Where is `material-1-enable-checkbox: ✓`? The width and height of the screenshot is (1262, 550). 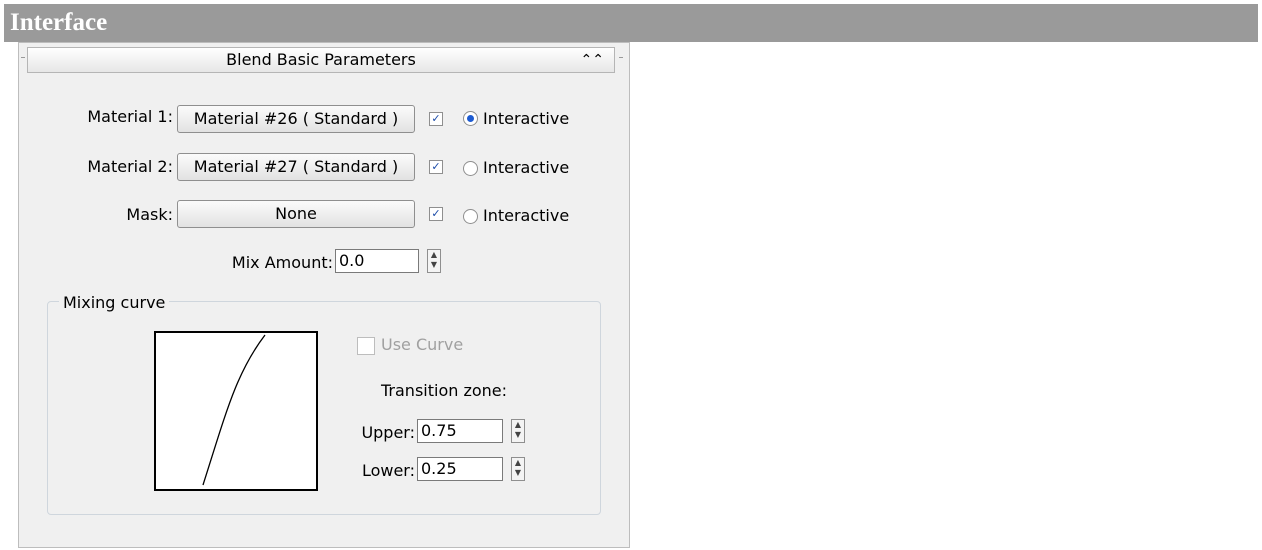
material-1-enable-checkbox: ✓ is located at coordinates (436, 119).